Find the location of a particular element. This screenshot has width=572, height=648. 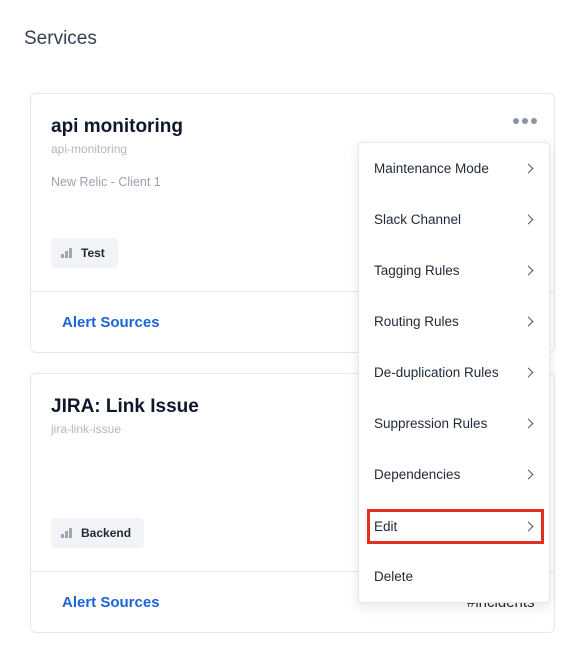

service-tag-label: Backend is located at coordinates (106, 533).